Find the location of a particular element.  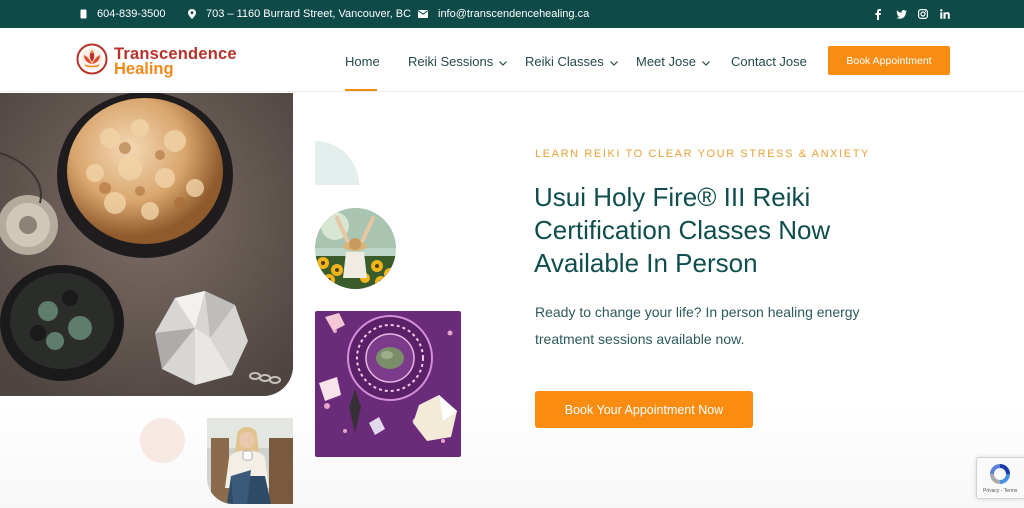

nav-reiki-classes: Reiki Classes is located at coordinates (571, 61).